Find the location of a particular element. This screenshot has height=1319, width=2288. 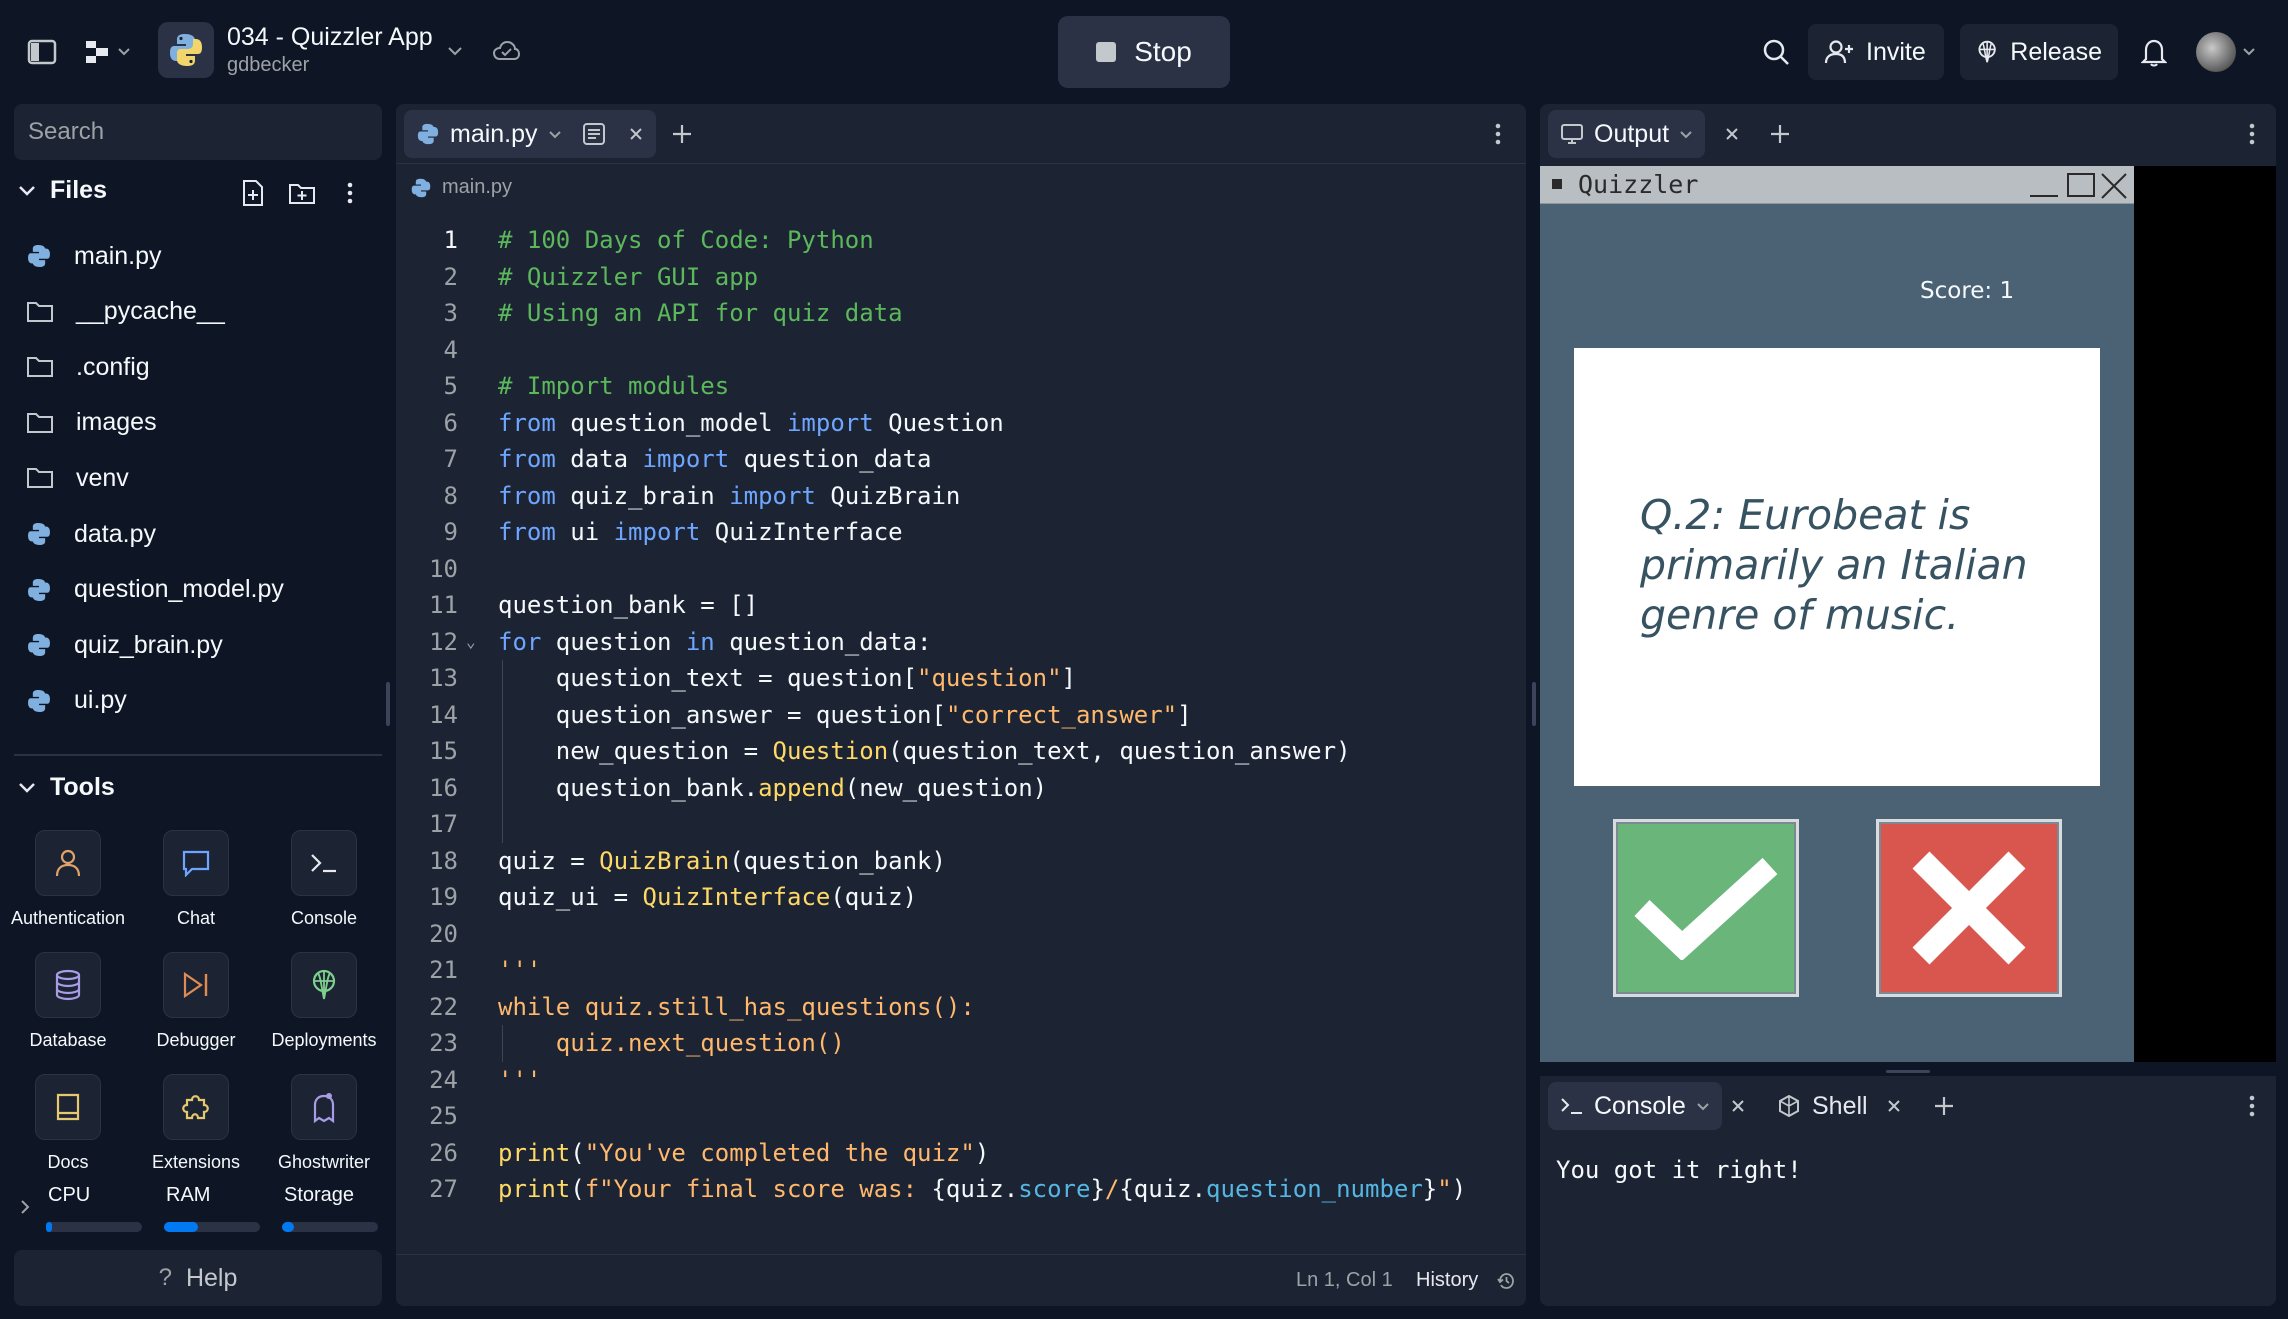

history-icon is located at coordinates (1506, 1281).